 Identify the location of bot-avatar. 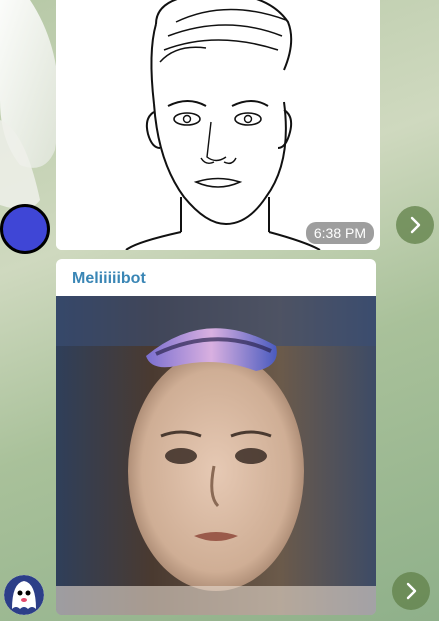
(24, 595).